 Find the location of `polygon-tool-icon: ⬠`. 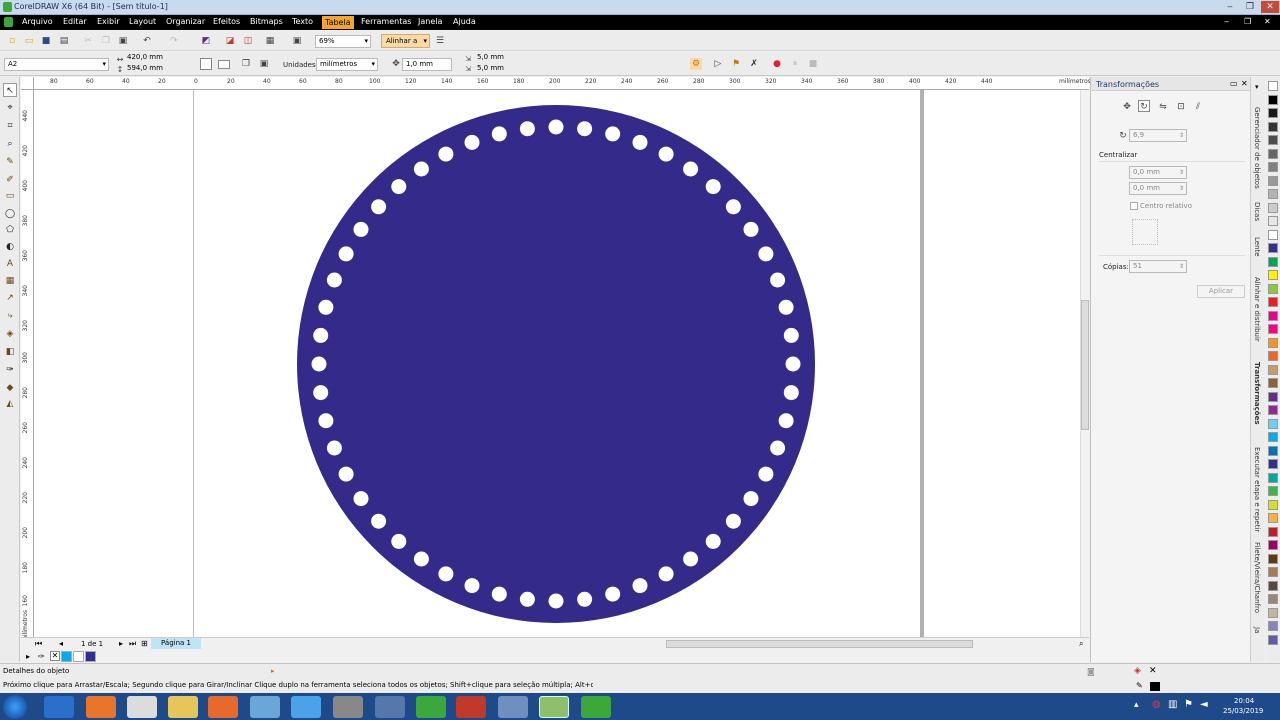

polygon-tool-icon: ⬠ is located at coordinates (10, 230).